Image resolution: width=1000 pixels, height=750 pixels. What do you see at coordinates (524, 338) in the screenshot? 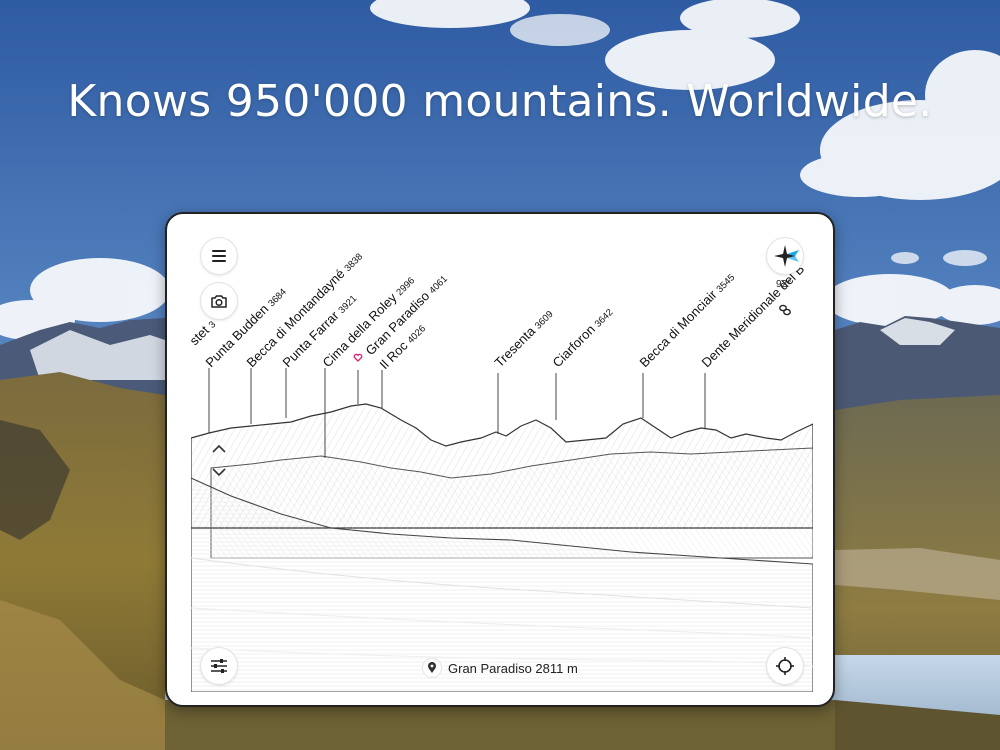
I see `peak-label: Tresenta 3609` at bounding box center [524, 338].